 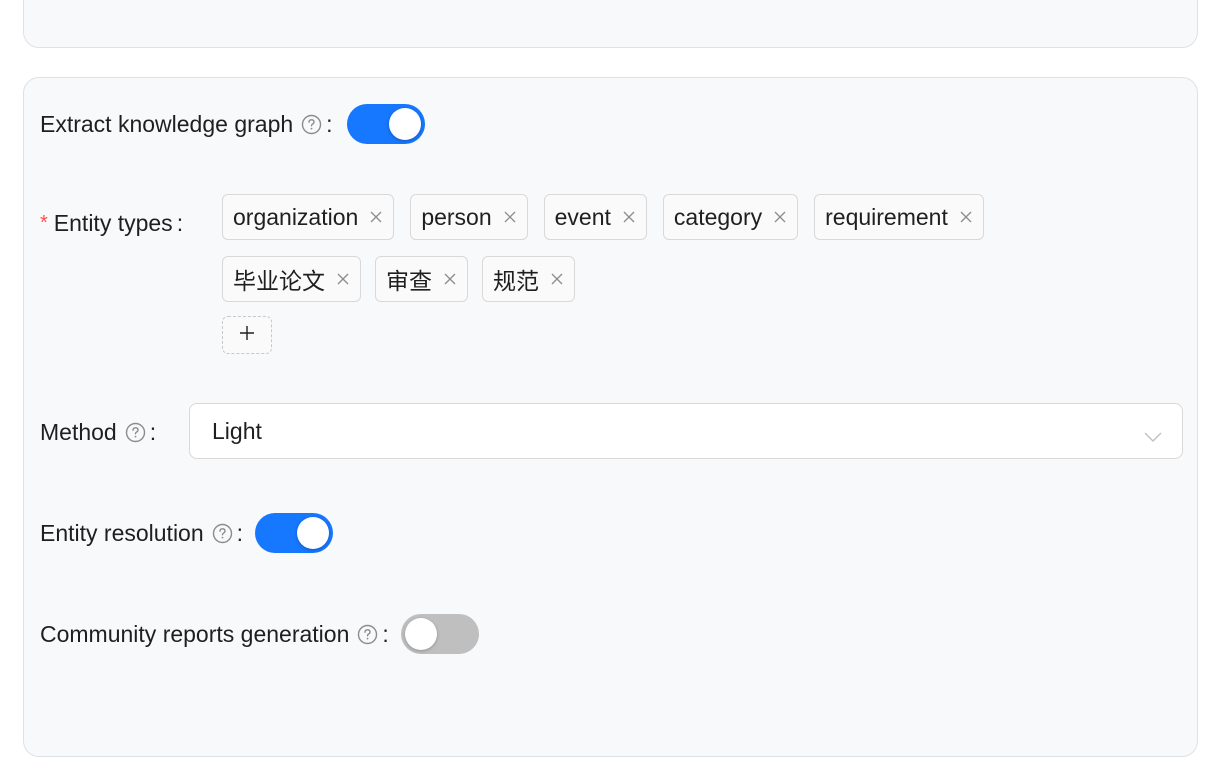 I want to click on add-entity-type-button, so click(x=247, y=335).